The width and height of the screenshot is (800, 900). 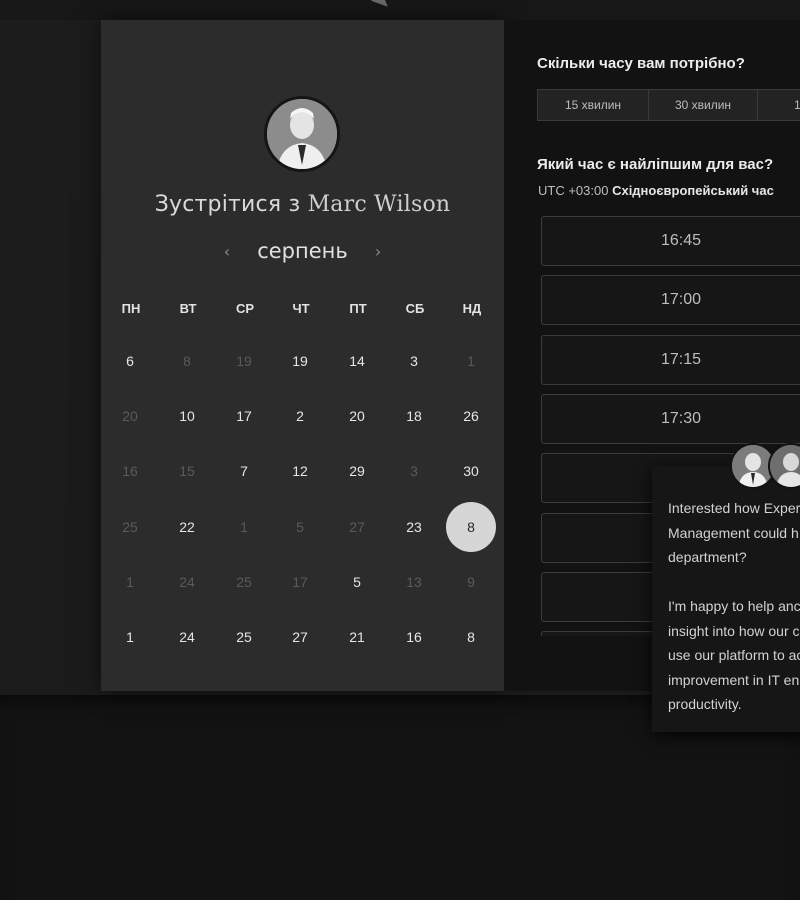 I want to click on weekday-label: СР, so click(x=245, y=308).